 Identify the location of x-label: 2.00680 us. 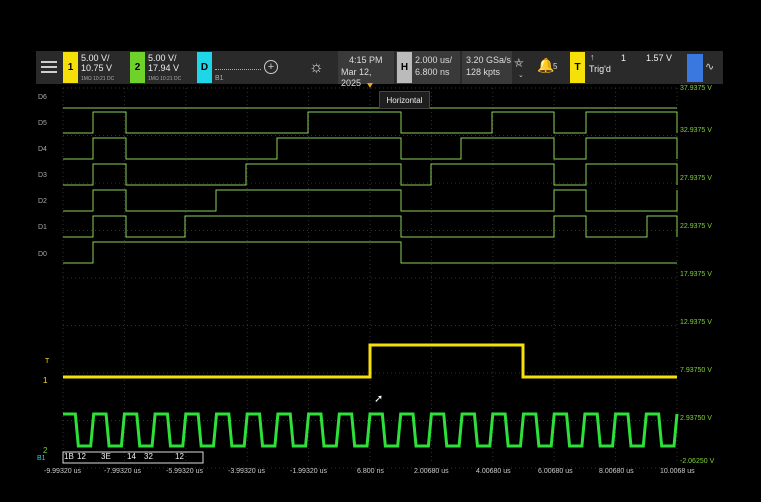
(431, 471).